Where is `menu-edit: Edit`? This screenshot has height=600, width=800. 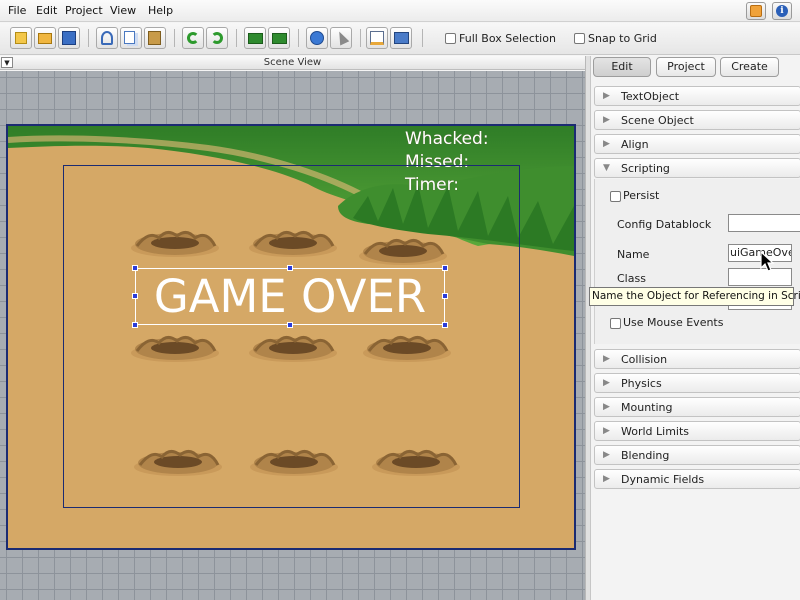
menu-edit: Edit is located at coordinates (46, 10).